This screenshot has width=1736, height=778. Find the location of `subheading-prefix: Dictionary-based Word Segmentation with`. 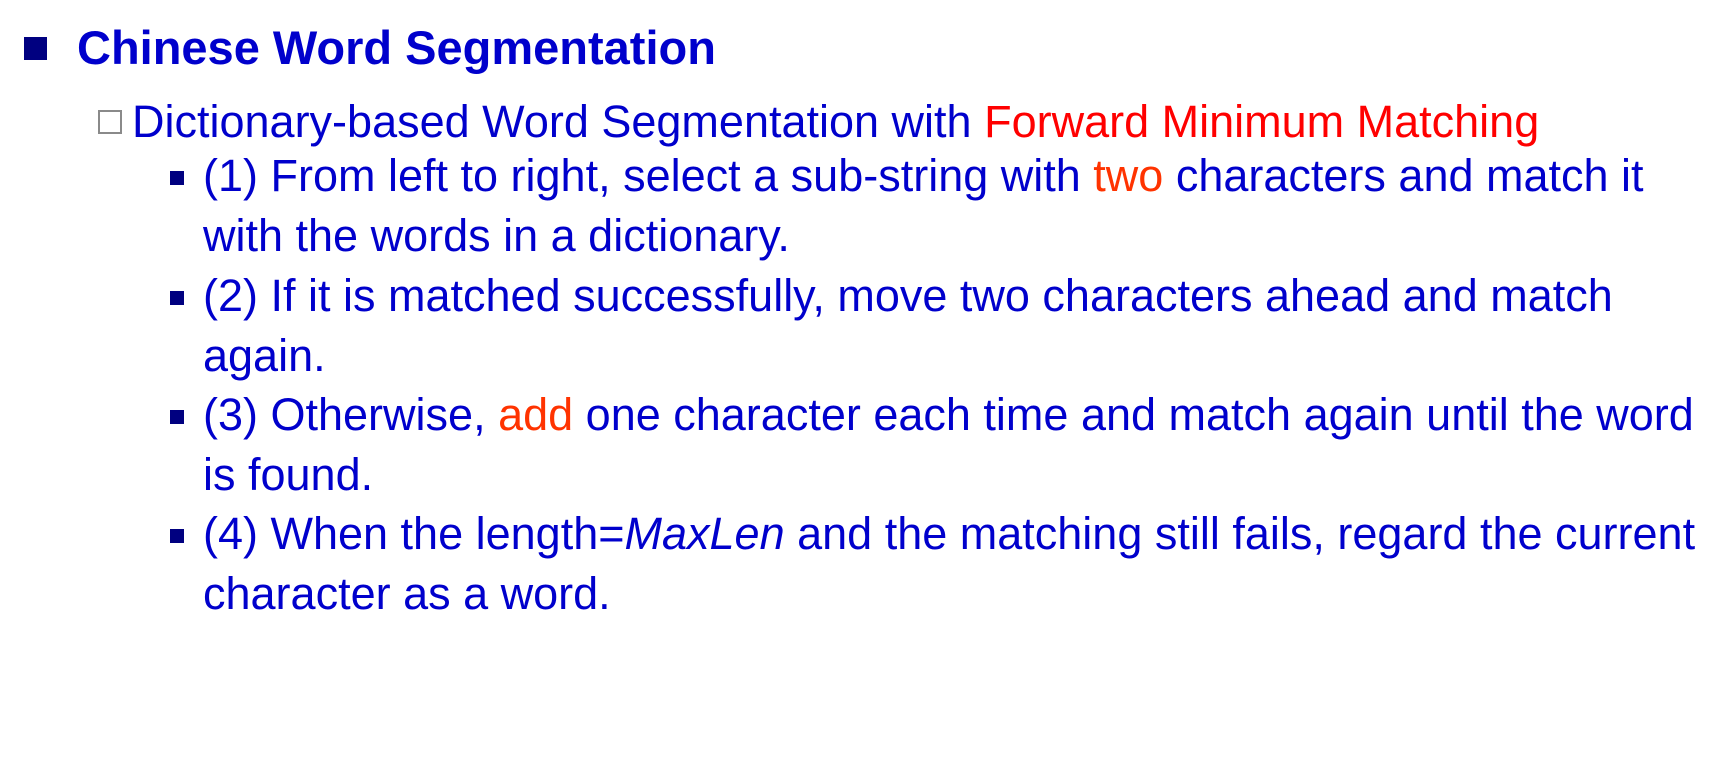

subheading-prefix: Dictionary-based Word Segmentation with is located at coordinates (558, 121).